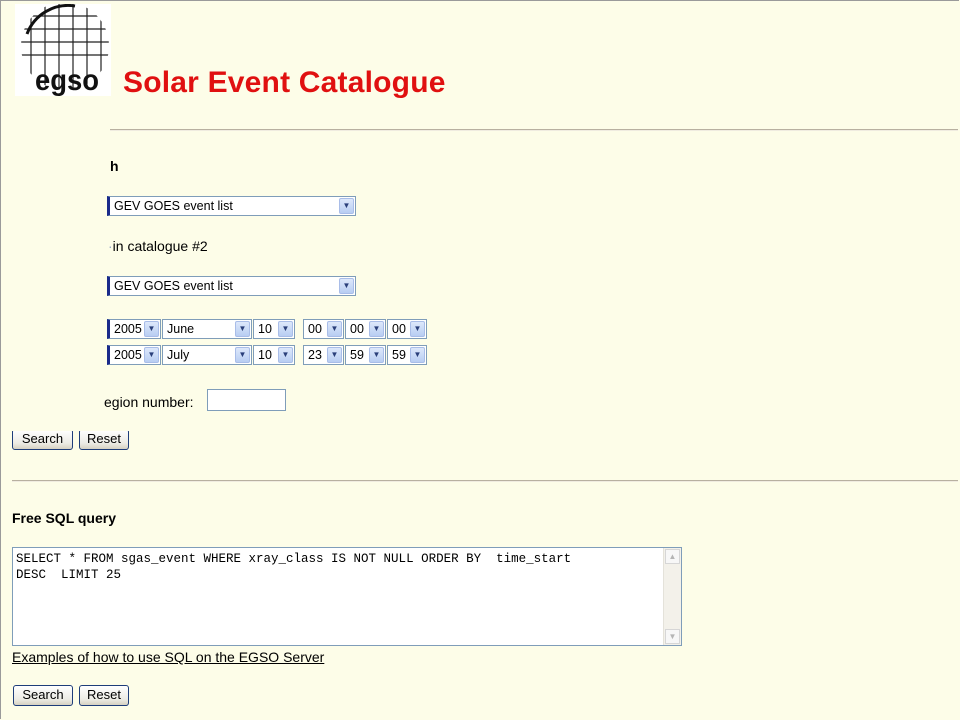 The height and width of the screenshot is (720, 960). I want to click on end-minute-select: 59 ▼, so click(365, 355).